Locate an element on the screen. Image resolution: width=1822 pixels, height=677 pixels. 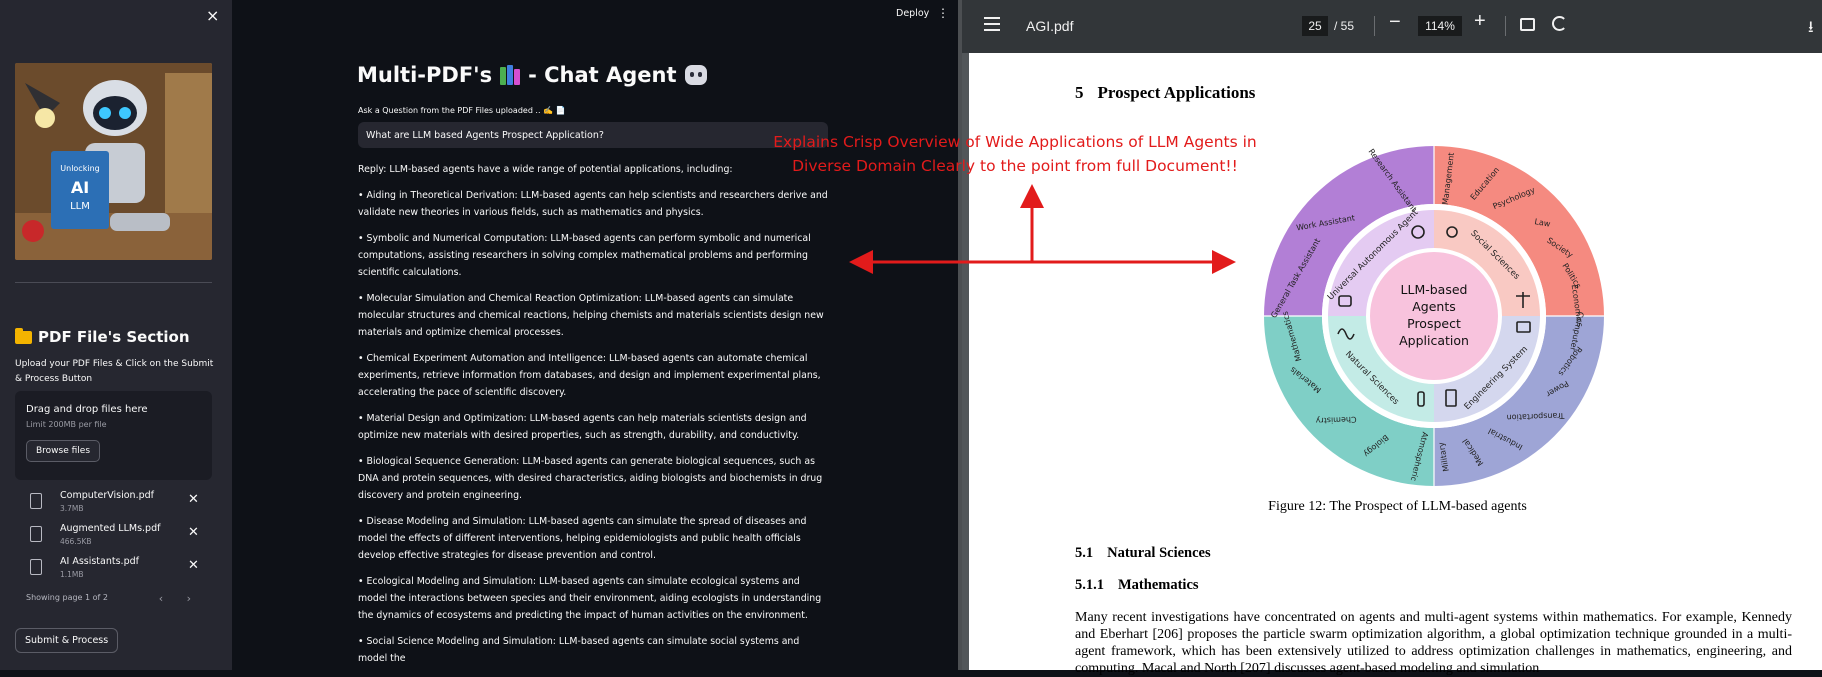
subsection-title: Natural Sciences is located at coordinates (1159, 553).